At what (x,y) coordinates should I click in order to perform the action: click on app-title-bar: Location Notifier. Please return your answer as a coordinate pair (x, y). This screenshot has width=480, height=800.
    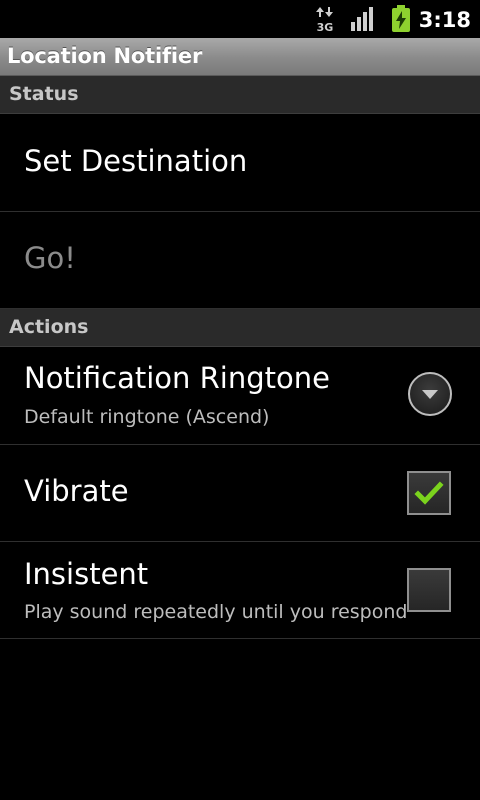
    Looking at the image, I should click on (240, 57).